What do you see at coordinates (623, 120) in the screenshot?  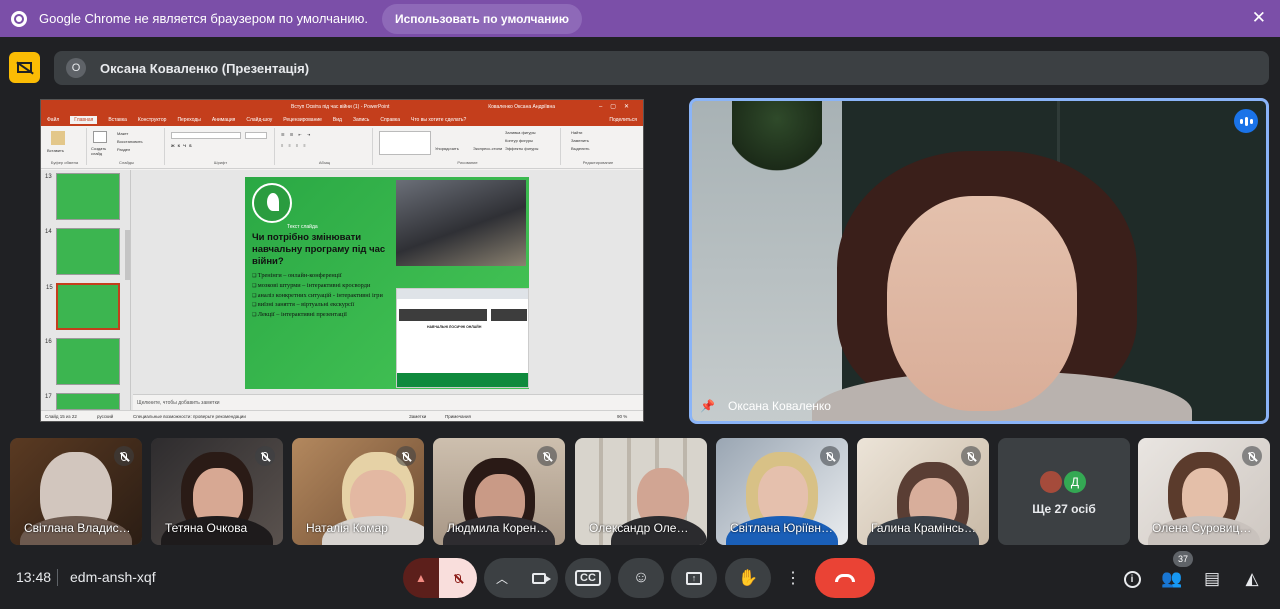 I see `ppt-share-button: Поделиться` at bounding box center [623, 120].